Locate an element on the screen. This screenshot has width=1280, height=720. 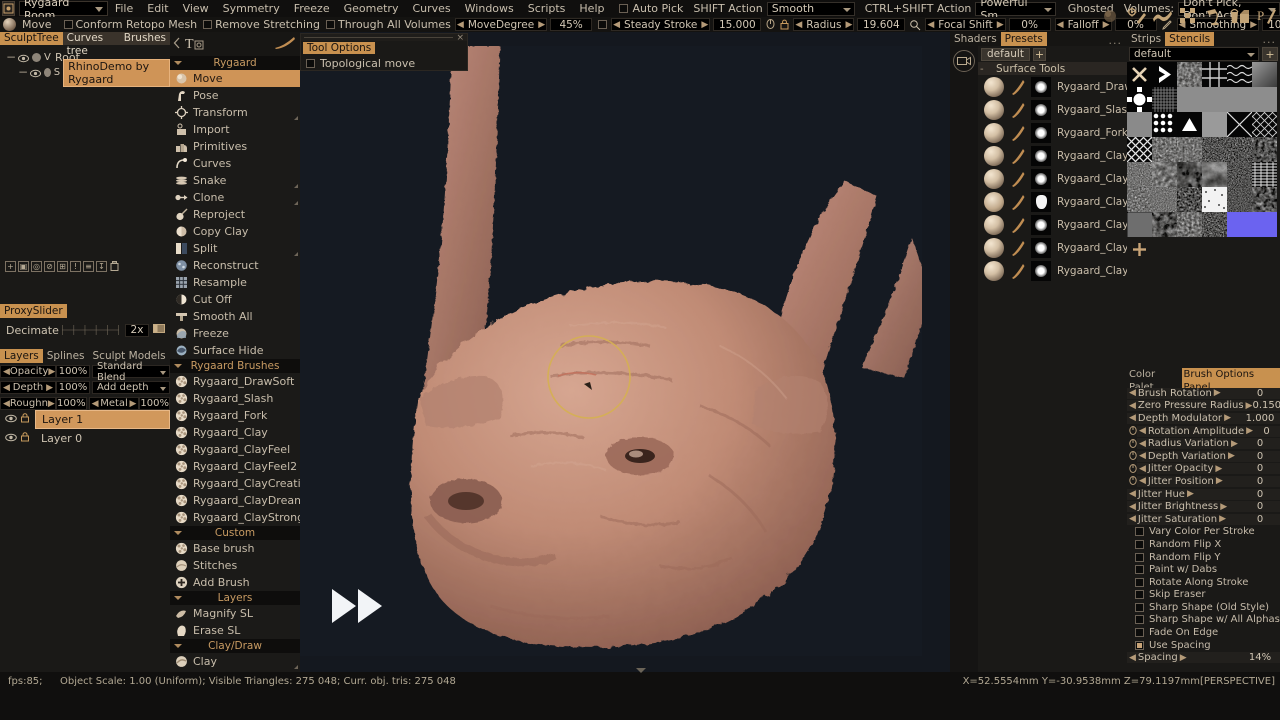
tree-row: − S RhinoDemo by Rygaard is located at coordinates (85, 72).